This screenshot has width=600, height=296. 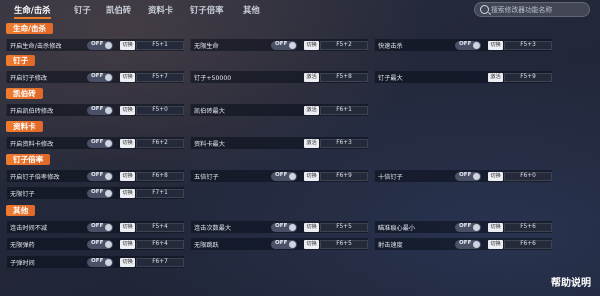 I want to click on hotkey-field: F5+5, so click(x=344, y=227).